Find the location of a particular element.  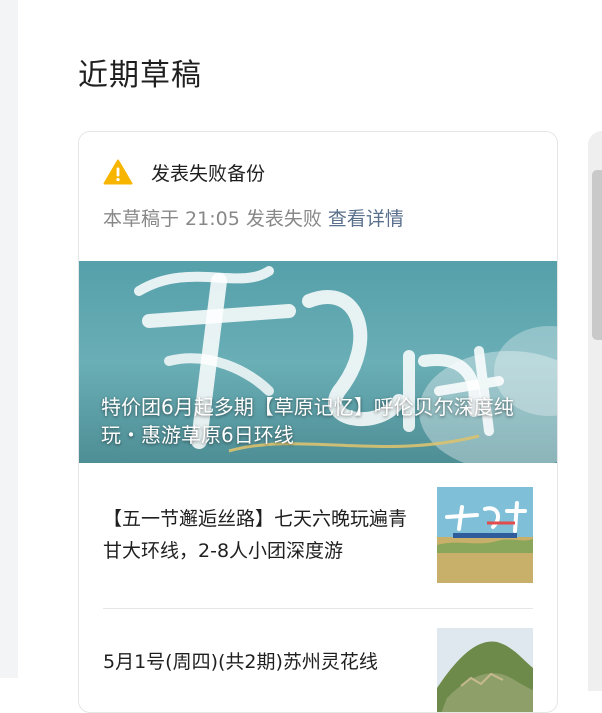

post-thumbnail-mountain is located at coordinates (485, 670).